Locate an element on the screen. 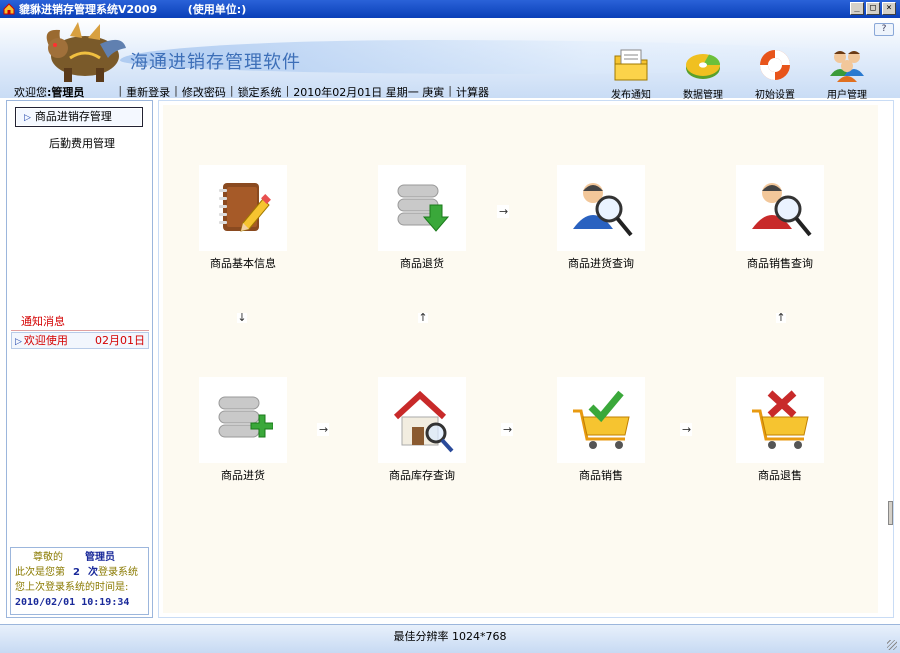 Image resolution: width=900 pixels, height=653 pixels. pixiu-logo-icon is located at coordinates (80, 52).